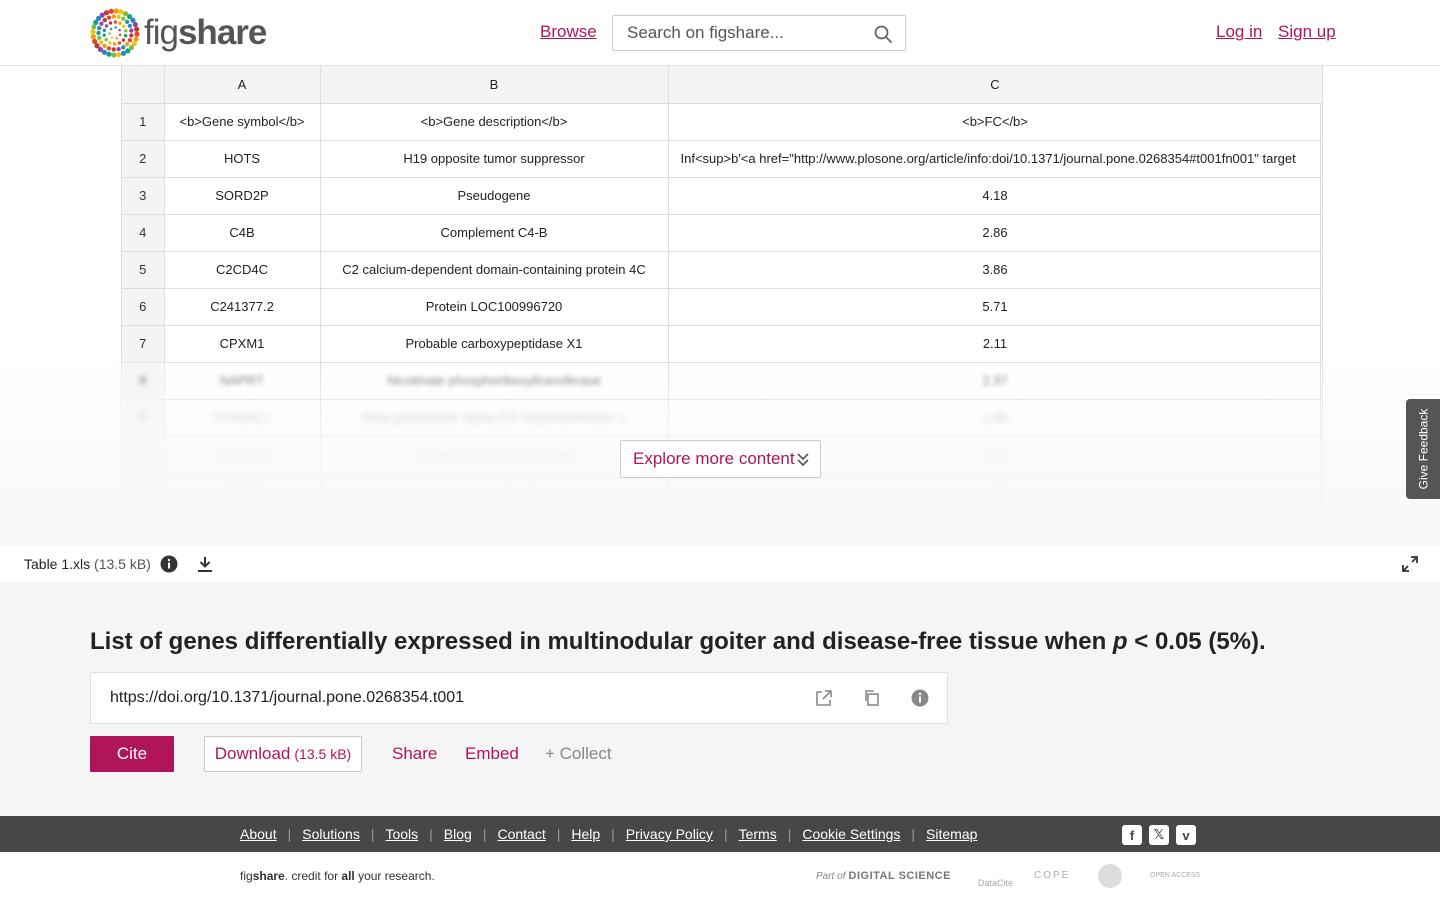 Image resolution: width=1440 pixels, height=900 pixels. What do you see at coordinates (143, 492) in the screenshot?
I see `row-number: 11` at bounding box center [143, 492].